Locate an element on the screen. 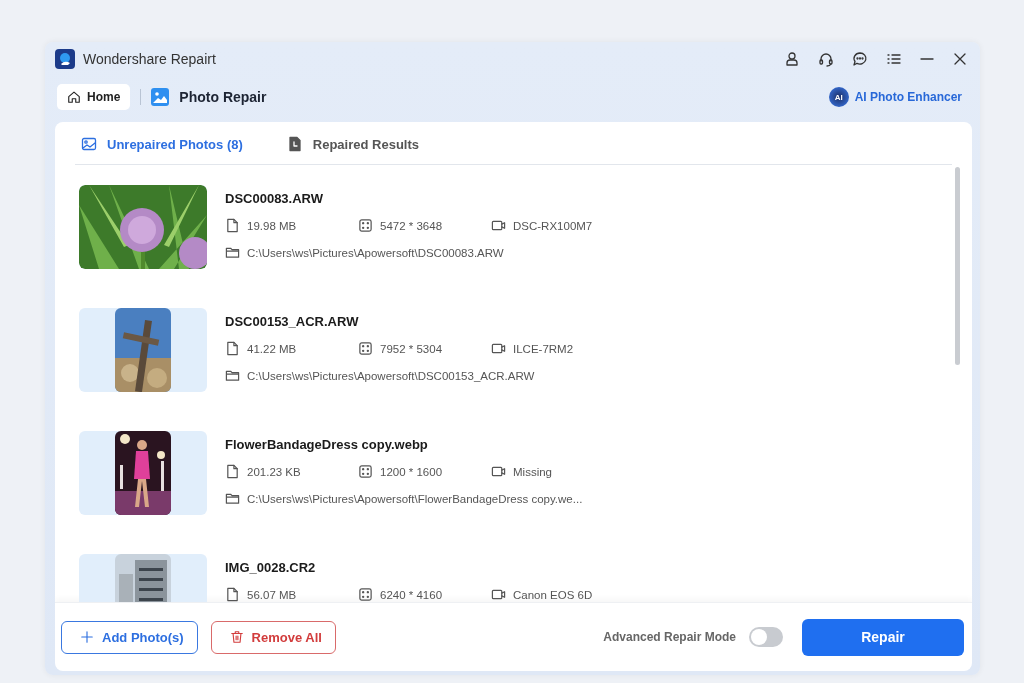 The image size is (1024, 683). resolution: 7952 * 5304 is located at coordinates (411, 348).